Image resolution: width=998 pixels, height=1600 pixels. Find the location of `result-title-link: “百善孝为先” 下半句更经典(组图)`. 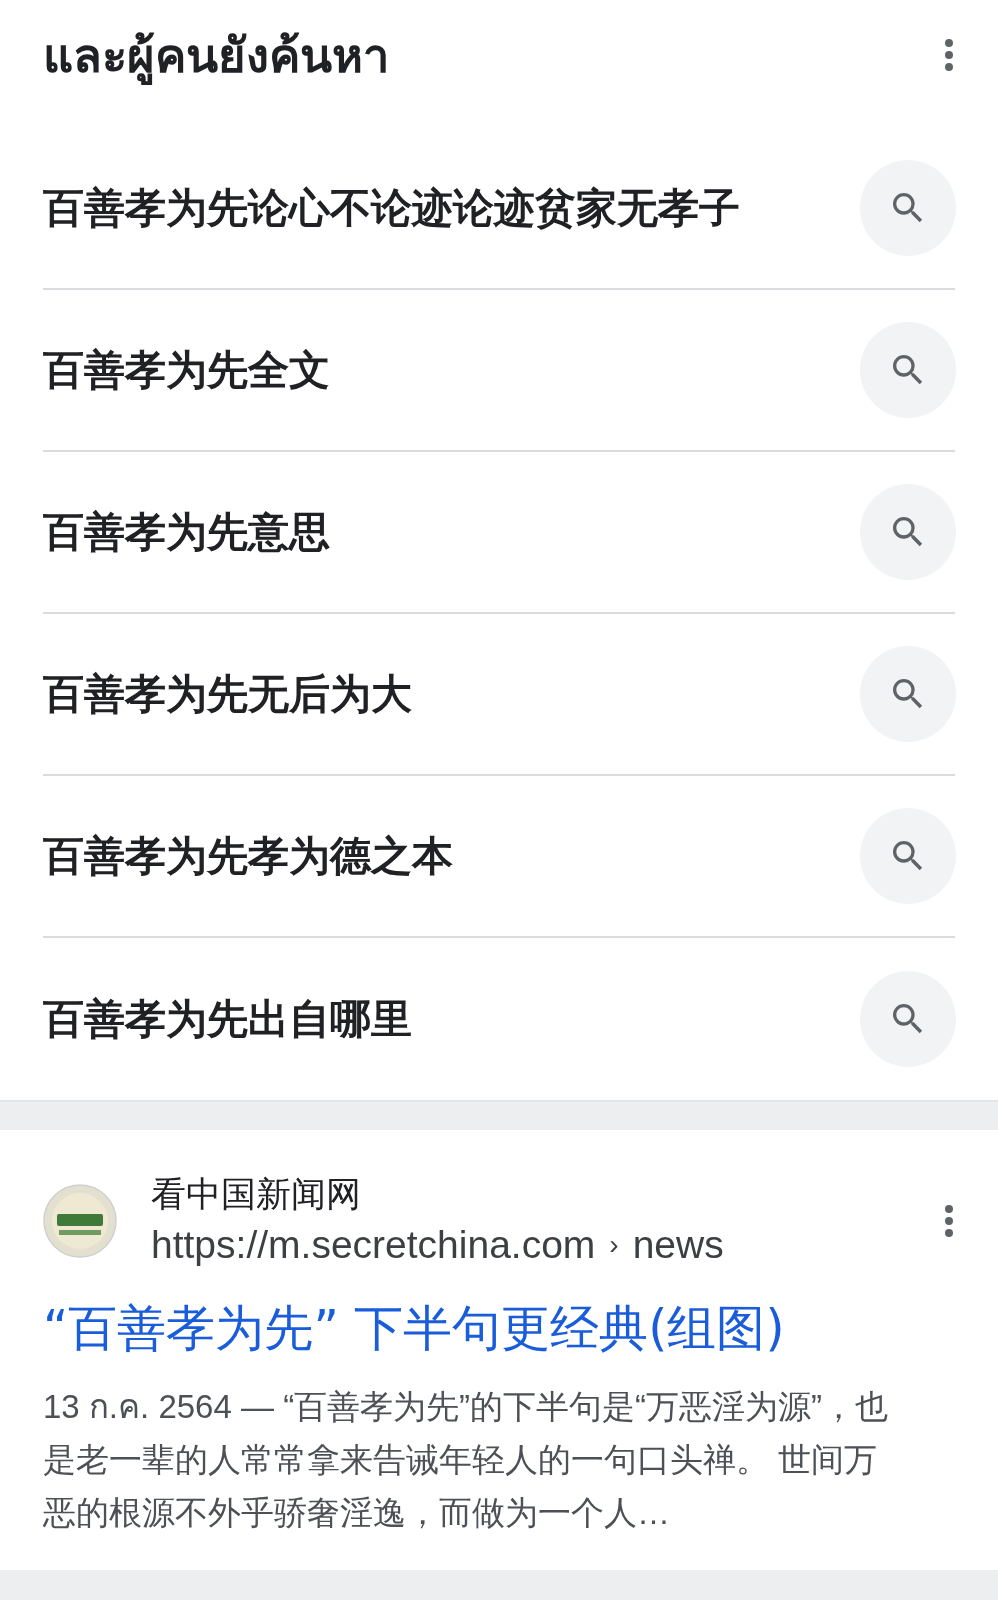

result-title-link: “百善孝为先” 下半句更经典(组图) is located at coordinates (499, 1329).